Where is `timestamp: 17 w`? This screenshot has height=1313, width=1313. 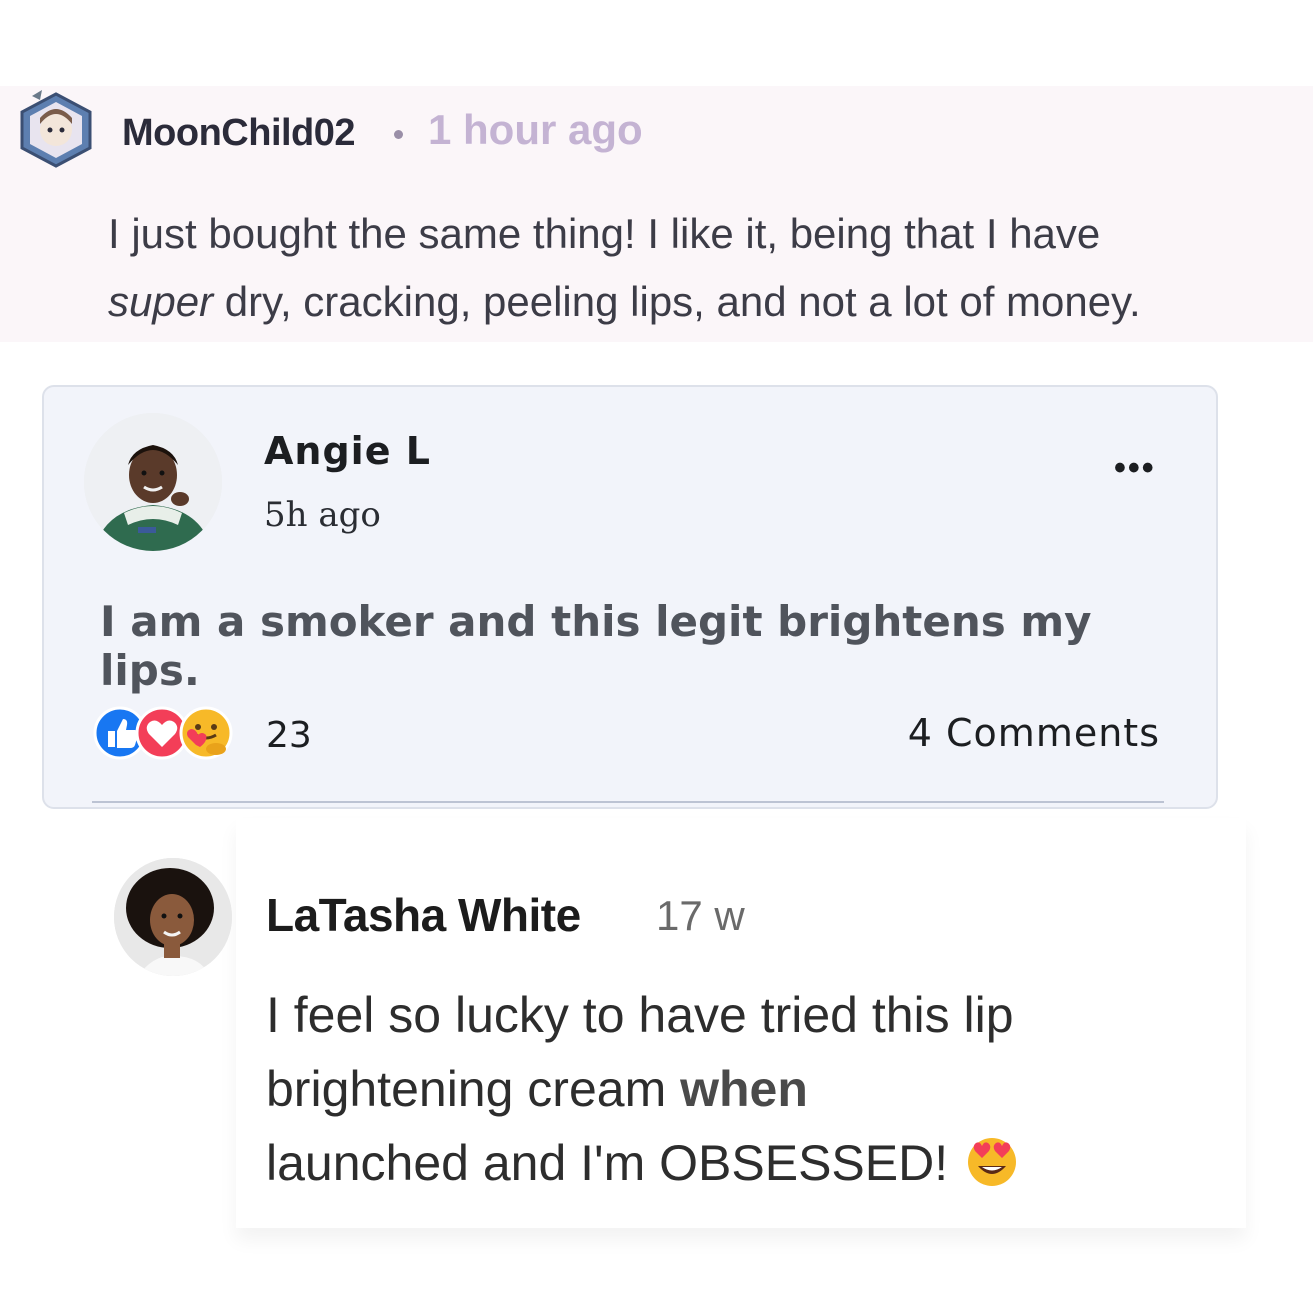 timestamp: 17 w is located at coordinates (700, 915).